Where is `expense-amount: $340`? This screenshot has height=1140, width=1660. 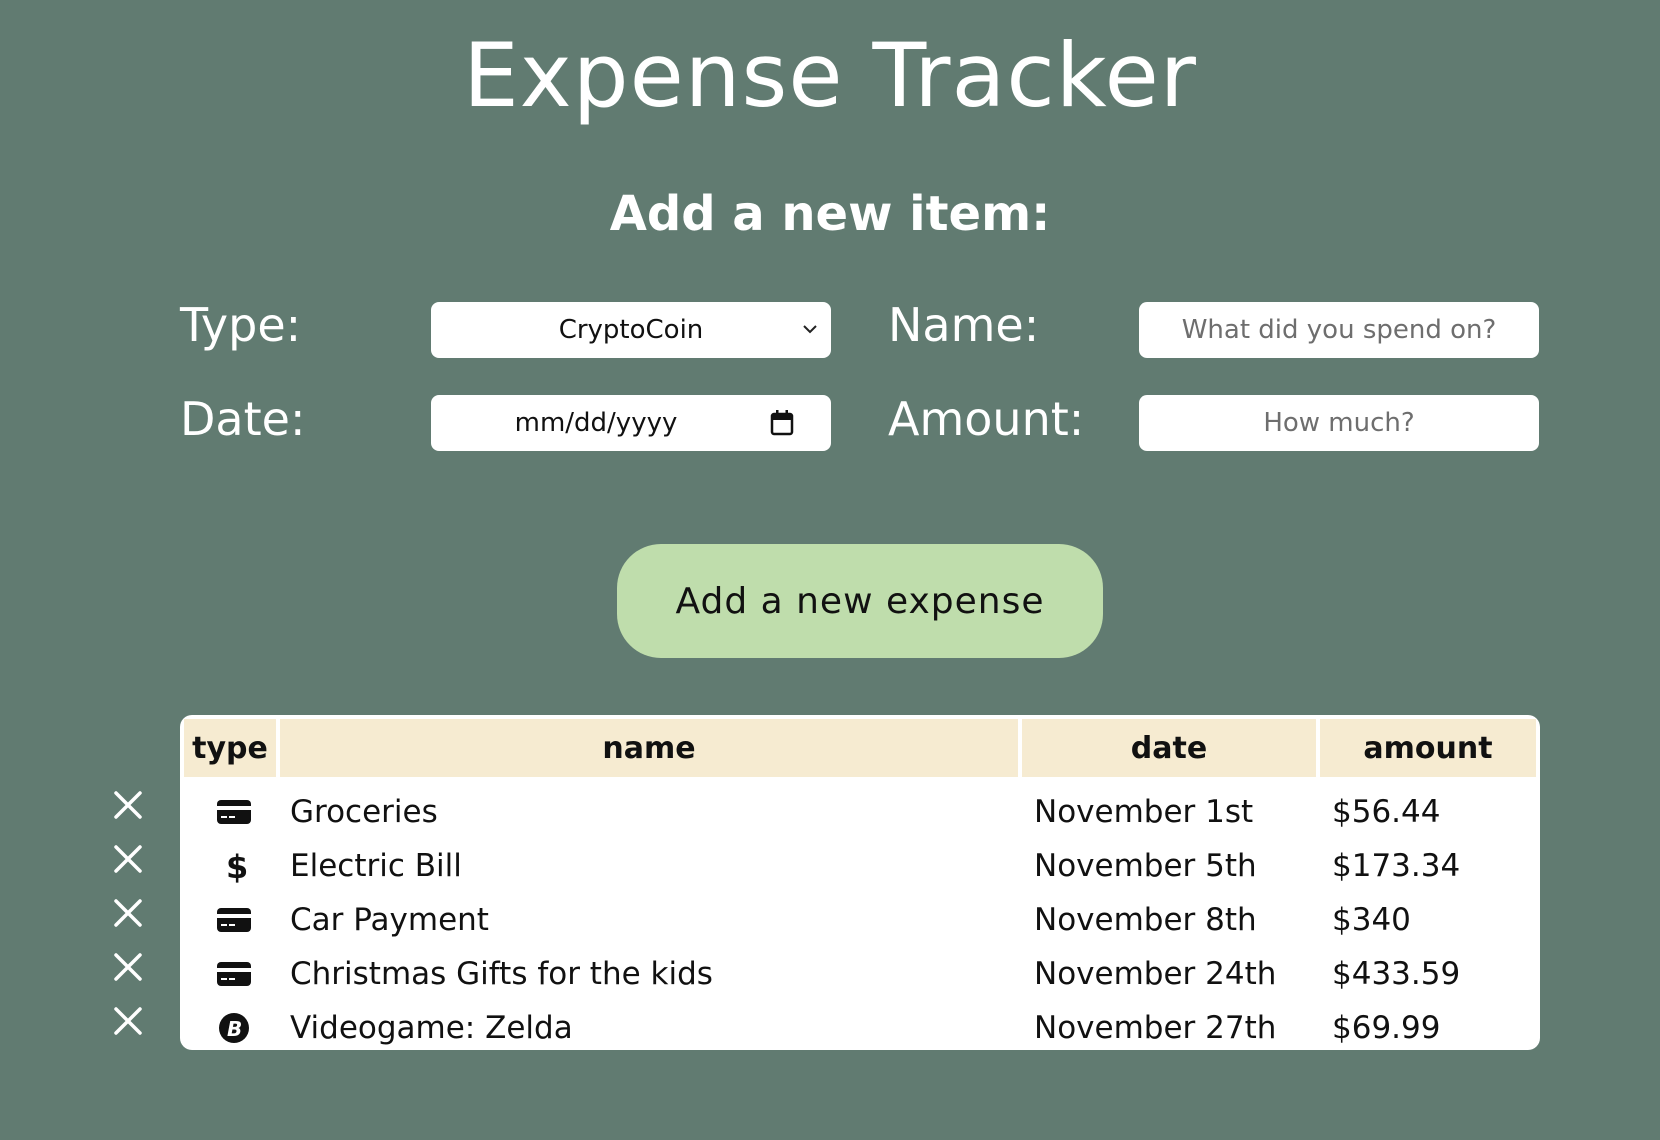 expense-amount: $340 is located at coordinates (1371, 920).